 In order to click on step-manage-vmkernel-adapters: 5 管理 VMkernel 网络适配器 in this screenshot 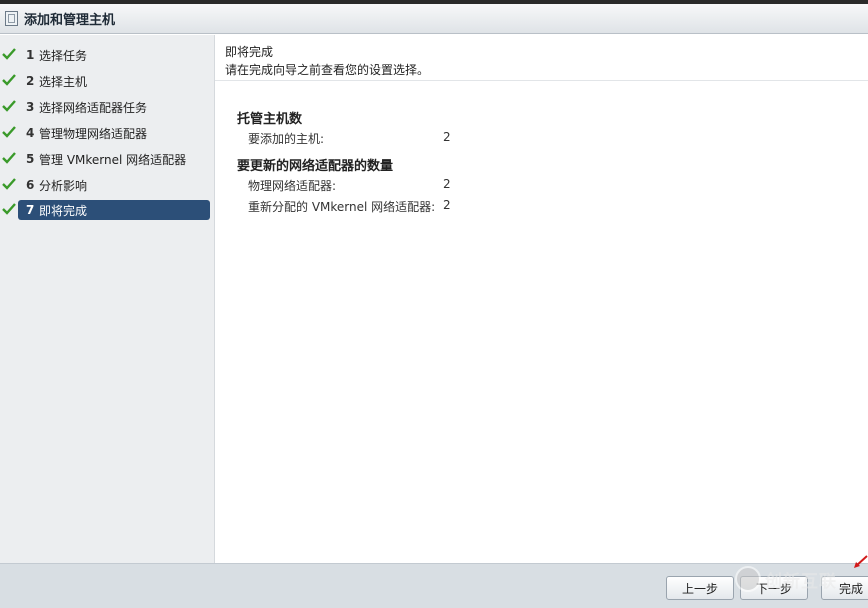, I will do `click(107, 159)`.